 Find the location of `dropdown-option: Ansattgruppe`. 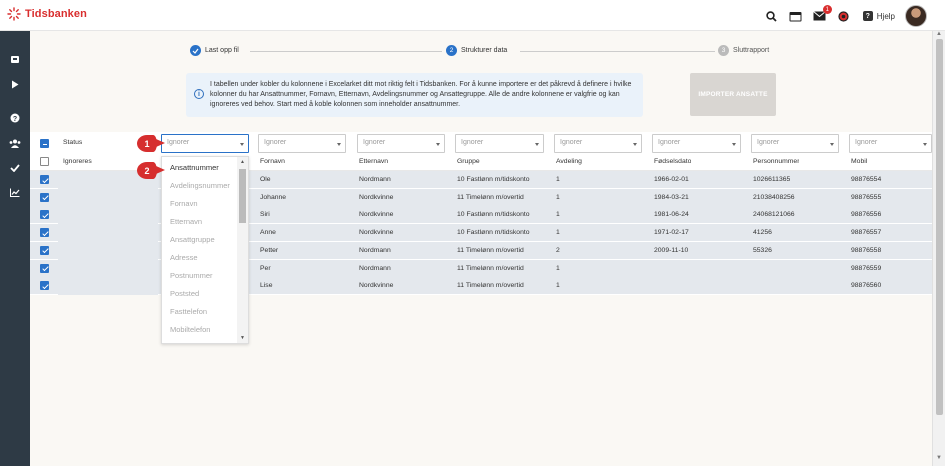

dropdown-option: Ansattgruppe is located at coordinates (192, 239).